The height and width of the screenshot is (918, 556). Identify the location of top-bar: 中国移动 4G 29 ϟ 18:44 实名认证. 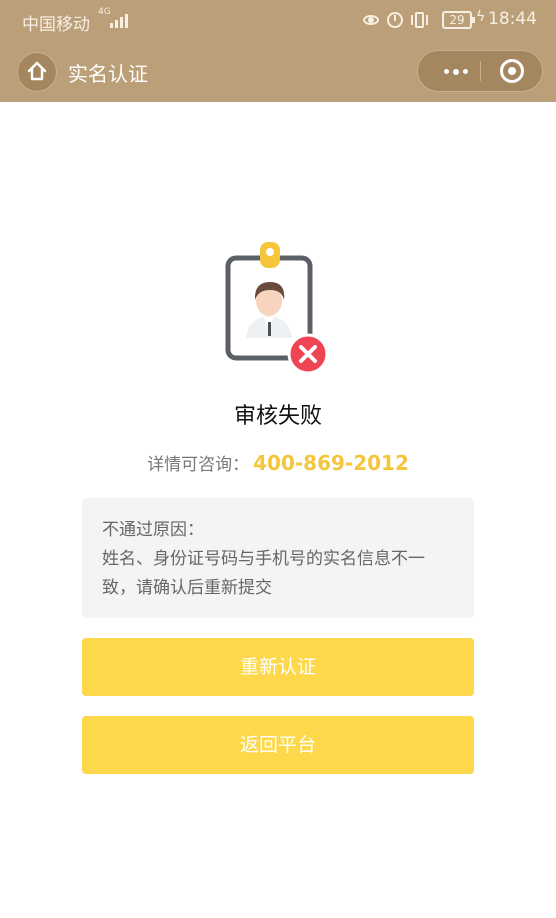
(278, 51).